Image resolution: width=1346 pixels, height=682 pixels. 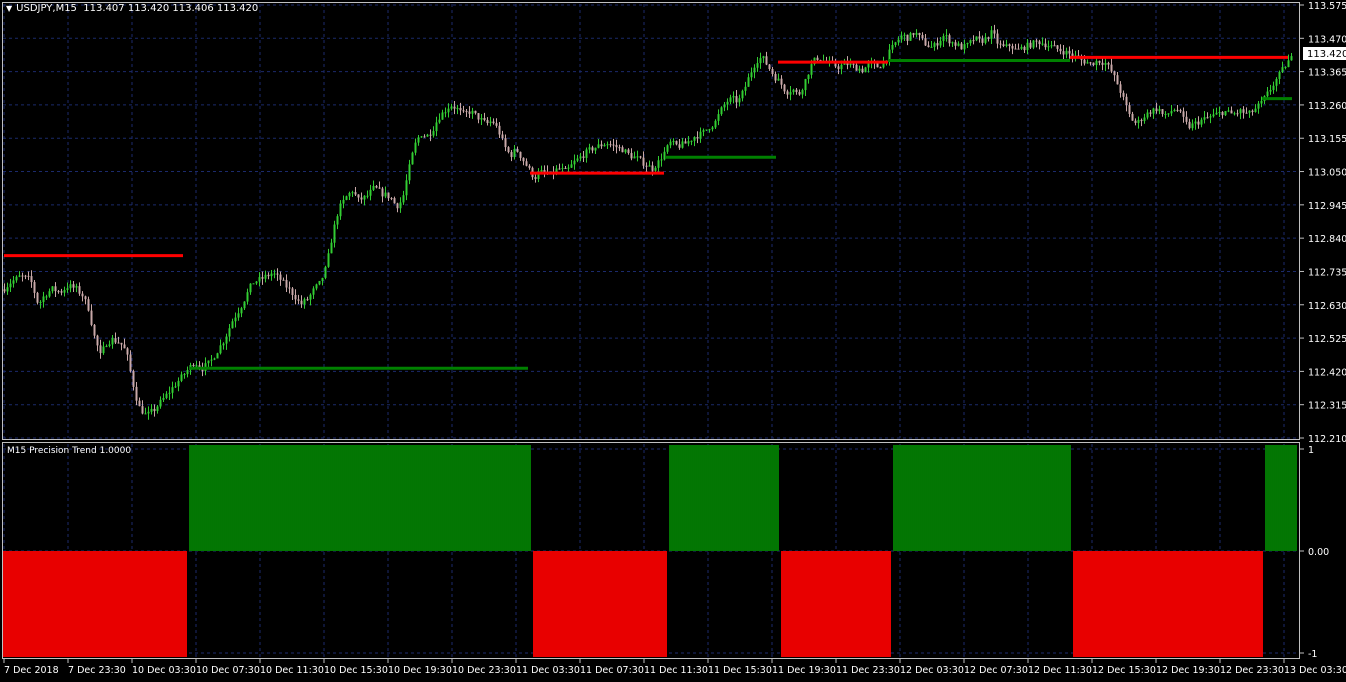 What do you see at coordinates (9, 8) in the screenshot?
I see `dropdown-triangle-icon: ▼` at bounding box center [9, 8].